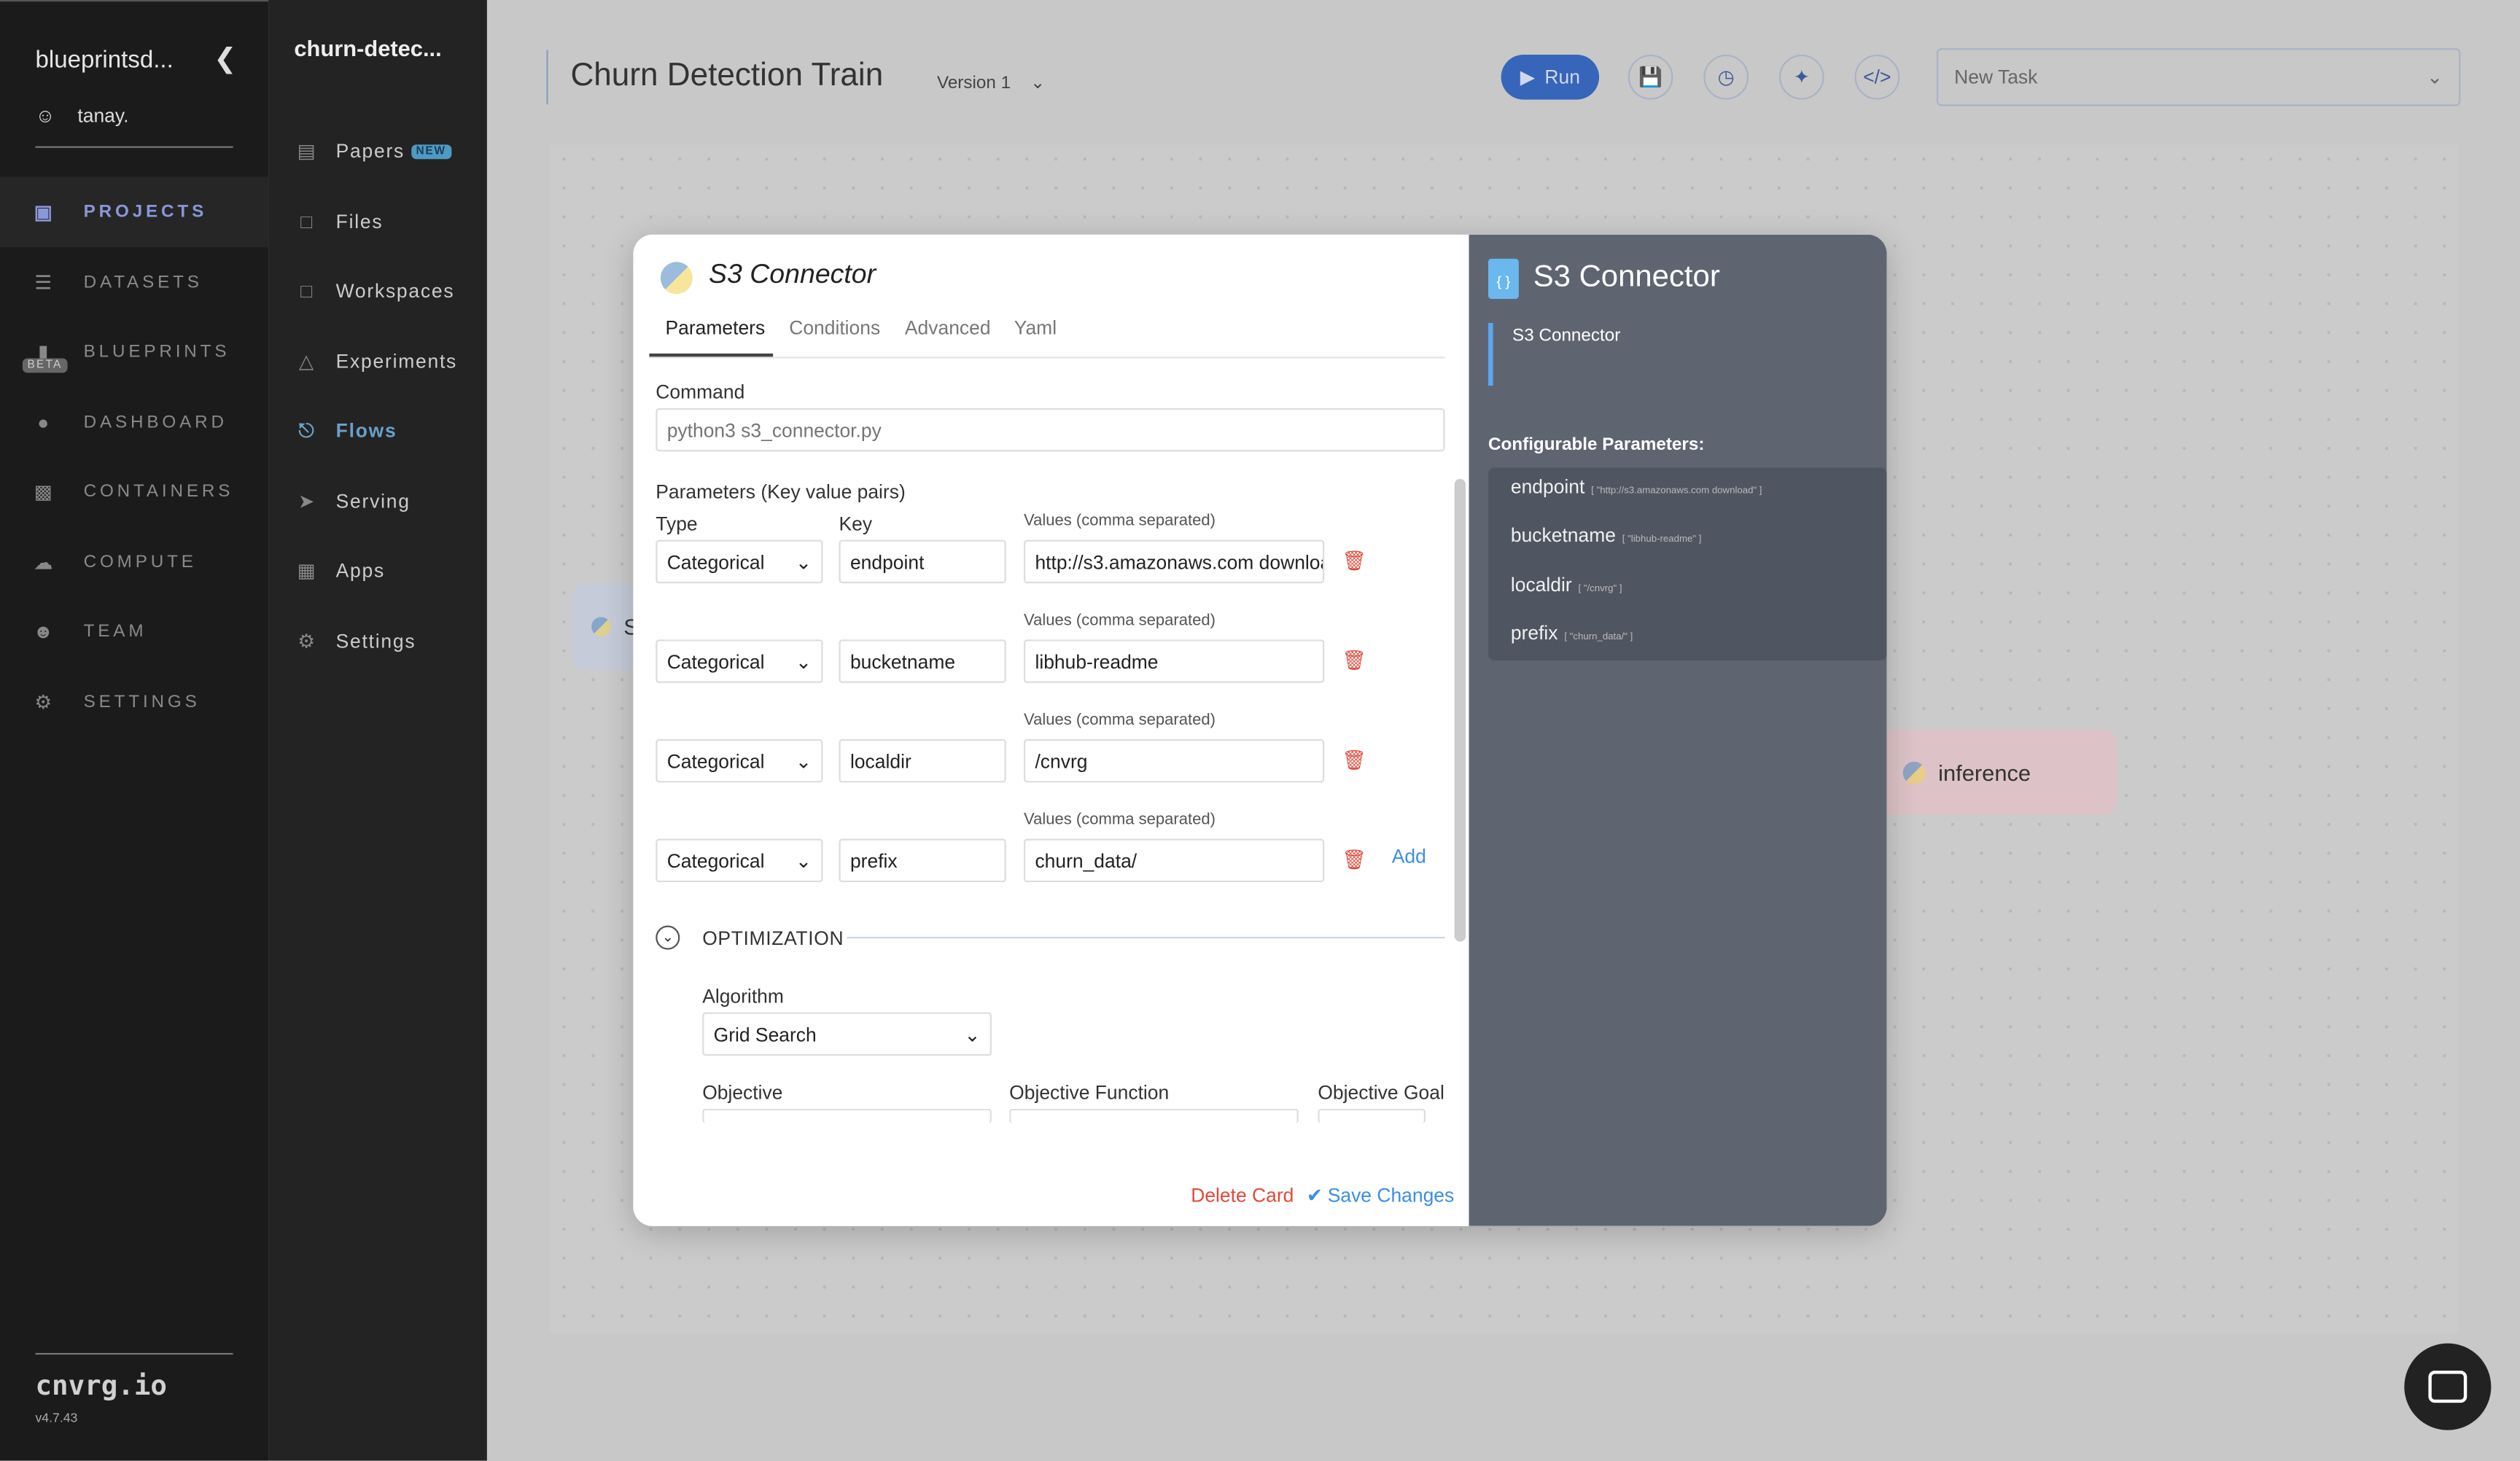 The height and width of the screenshot is (1461, 2520). I want to click on project-nav-papers: ▤ Papers NEW, so click(372, 151).